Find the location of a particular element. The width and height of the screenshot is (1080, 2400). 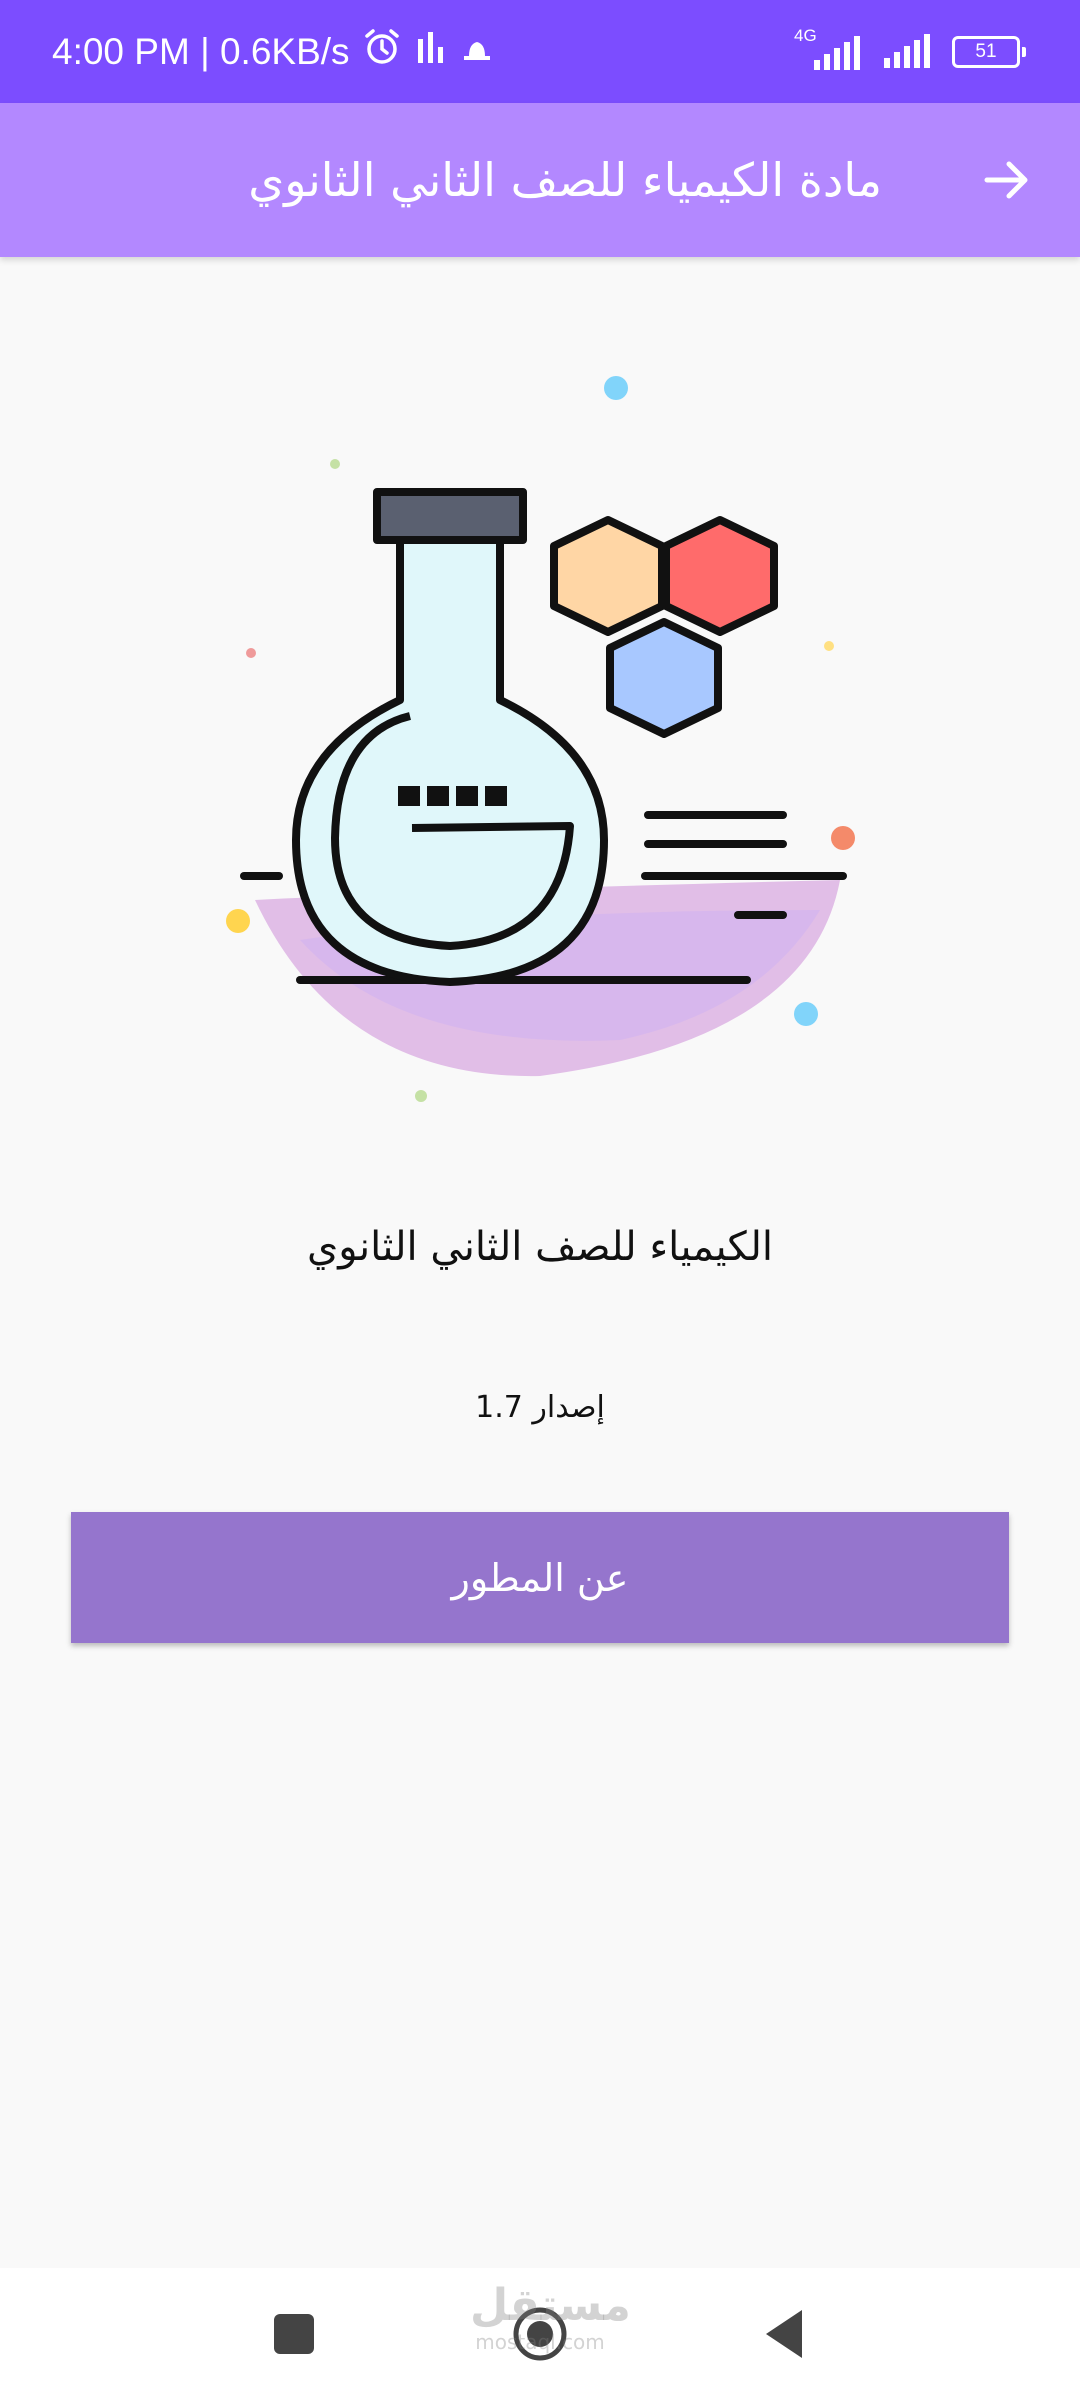

data-usage-icon is located at coordinates (431, 51).